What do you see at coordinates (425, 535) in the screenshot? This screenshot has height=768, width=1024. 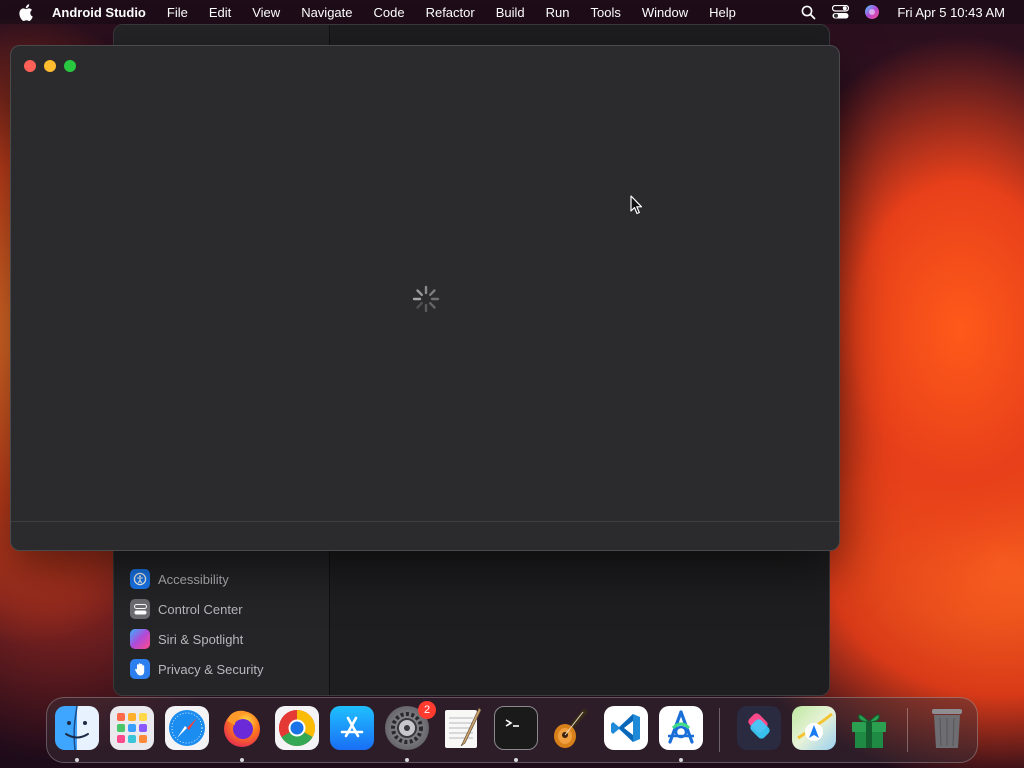 I see `window-status-bar` at bounding box center [425, 535].